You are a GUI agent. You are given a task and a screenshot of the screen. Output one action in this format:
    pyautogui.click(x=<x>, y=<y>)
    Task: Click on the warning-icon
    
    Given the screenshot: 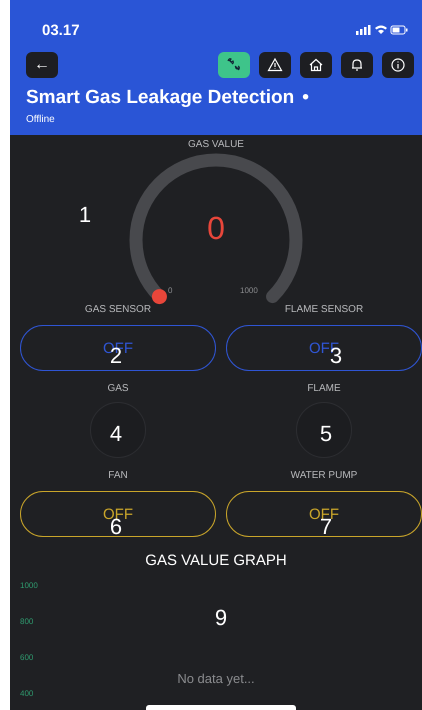 What is the action you would take?
    pyautogui.click(x=275, y=65)
    